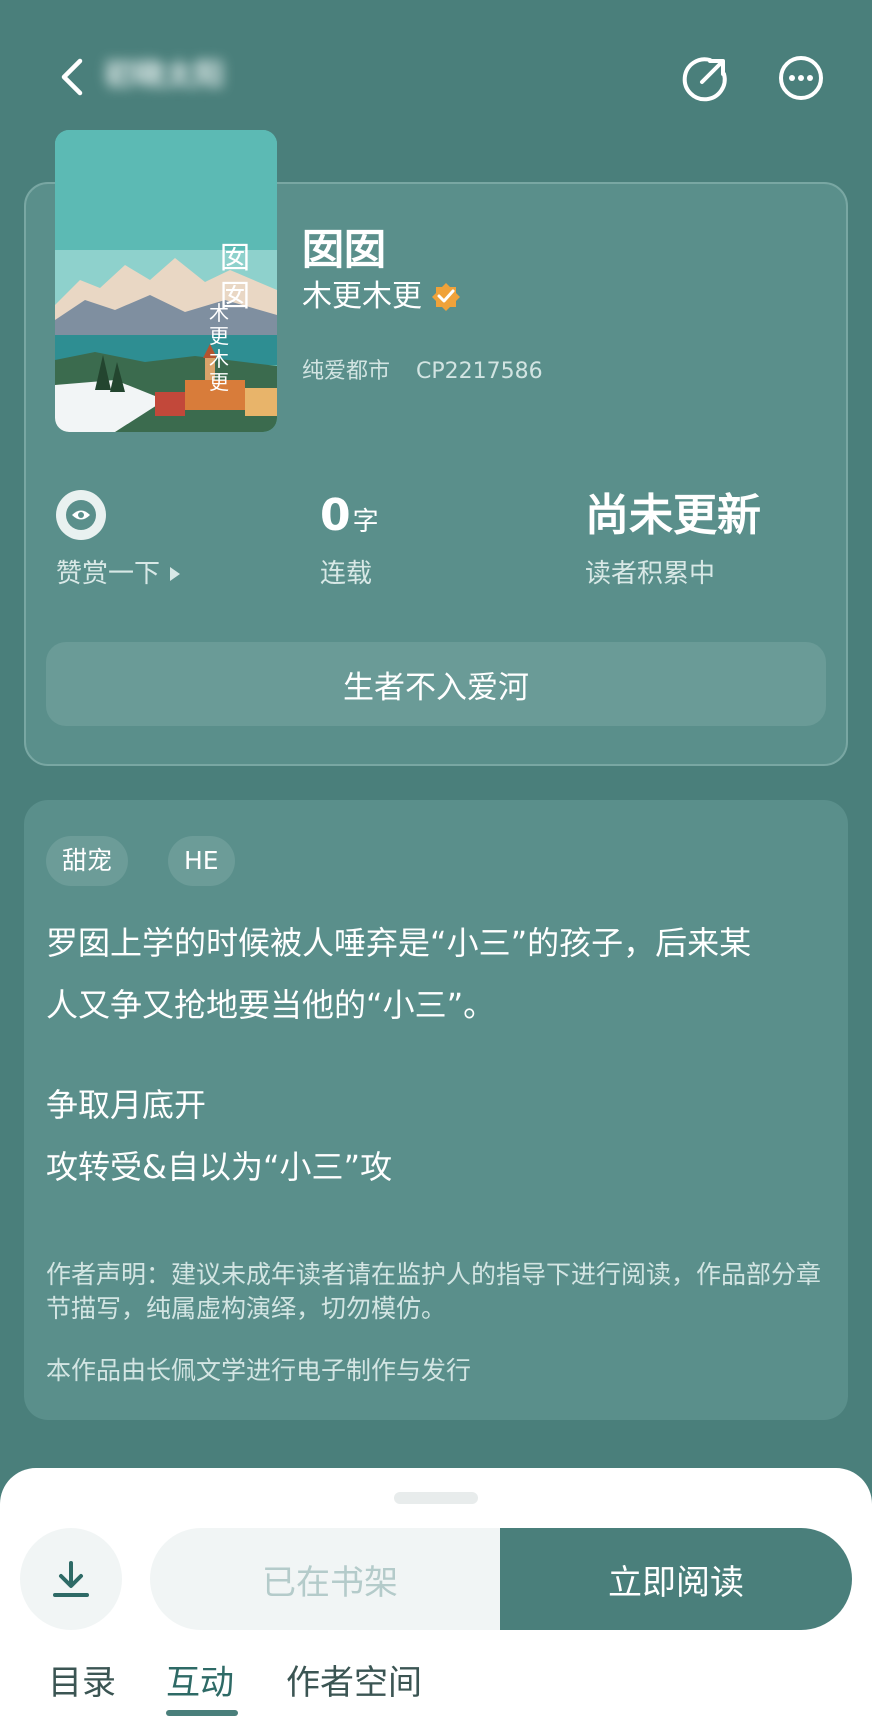  I want to click on update-status: 尚未更新, so click(673, 515).